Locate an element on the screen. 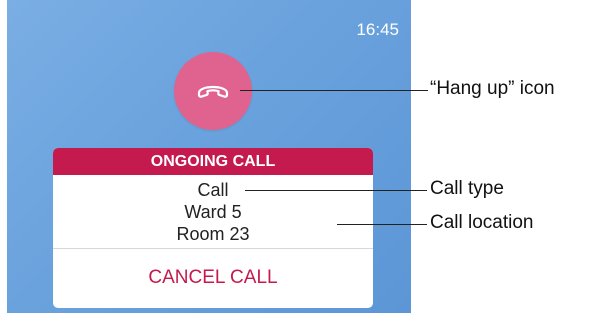  status-time: 16:45 is located at coordinates (377, 29).